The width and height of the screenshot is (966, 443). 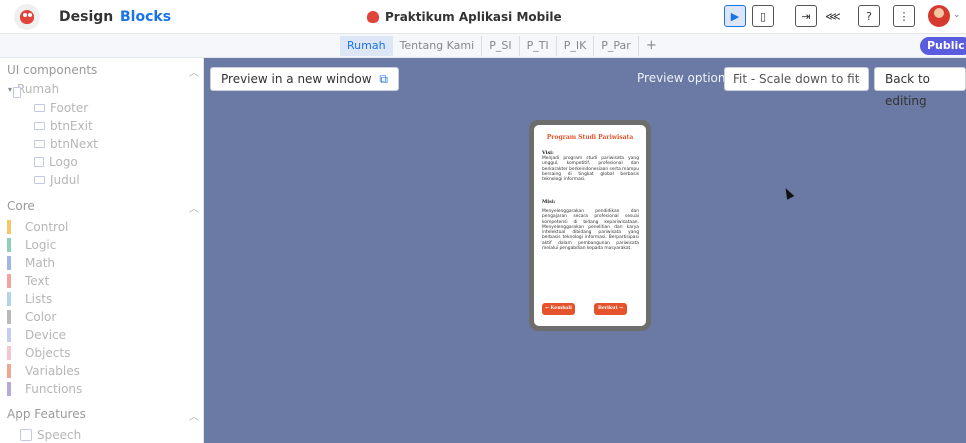 What do you see at coordinates (46, 414) in the screenshot?
I see `app-features-header: App Features` at bounding box center [46, 414].